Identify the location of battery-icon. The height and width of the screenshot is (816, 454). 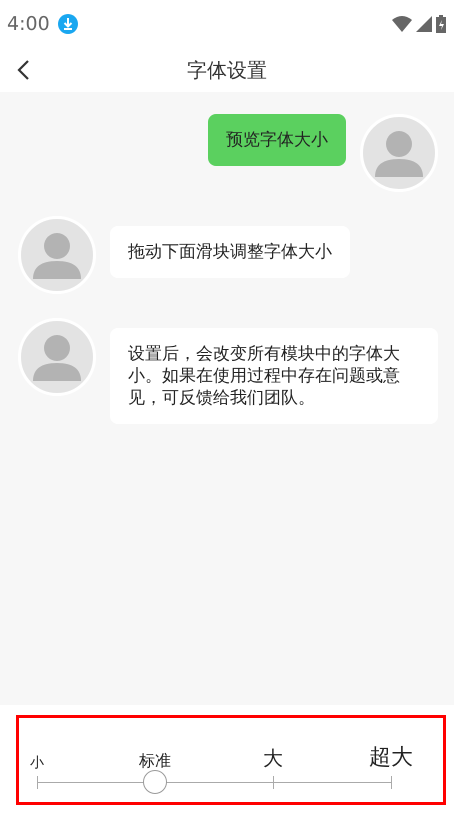
(441, 24).